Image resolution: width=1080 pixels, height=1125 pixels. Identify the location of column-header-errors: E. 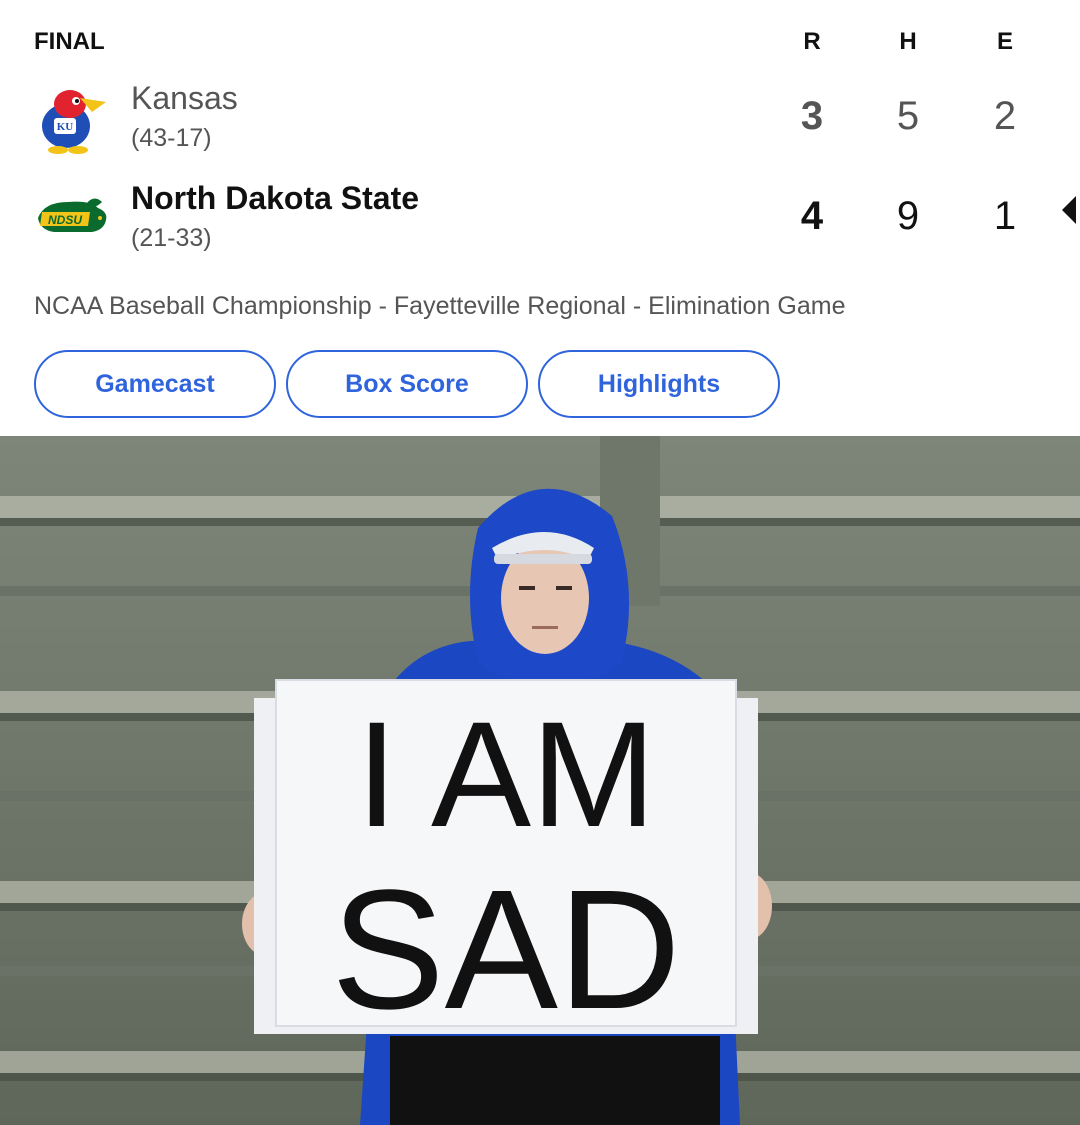
(1004, 41).